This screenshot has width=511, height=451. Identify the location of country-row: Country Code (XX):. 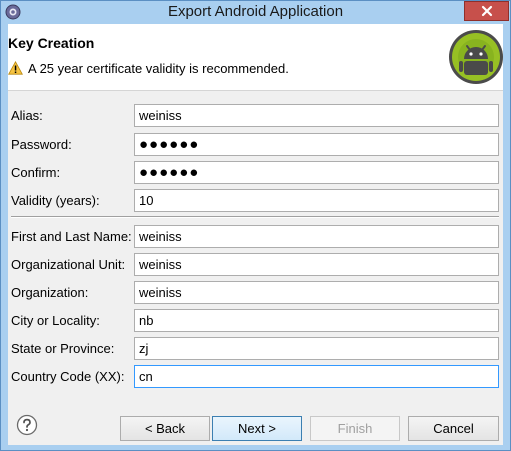
(255, 377).